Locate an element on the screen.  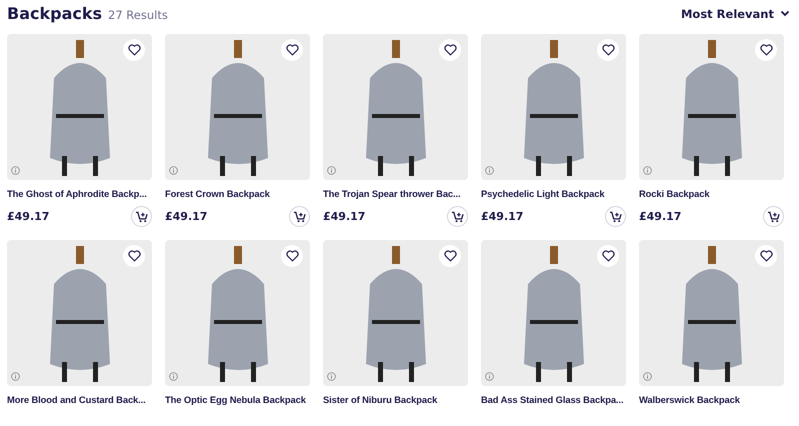
sort-dropdown: Most Relevant is located at coordinates (735, 13).